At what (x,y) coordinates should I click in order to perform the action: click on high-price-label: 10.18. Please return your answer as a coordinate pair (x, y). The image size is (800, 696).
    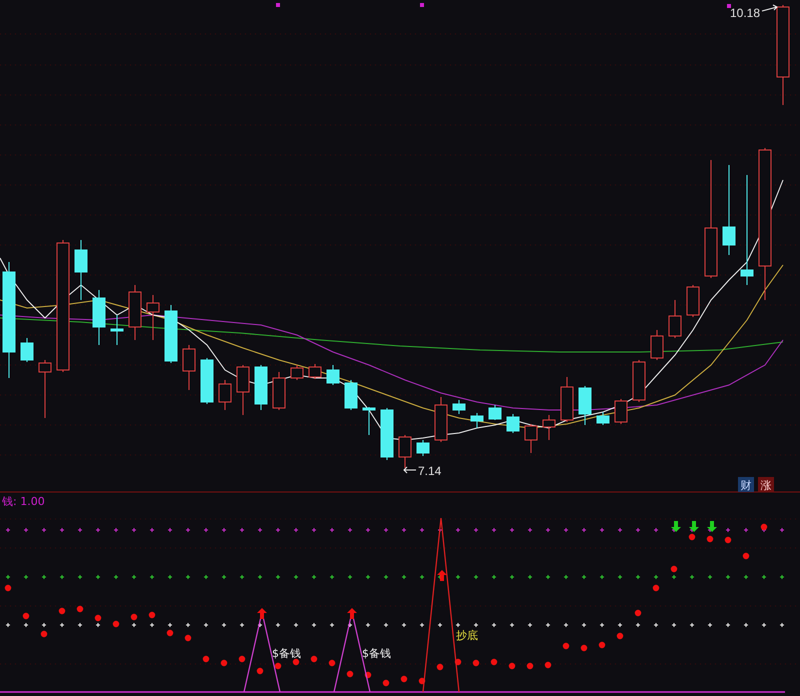
    Looking at the image, I should click on (745, 13).